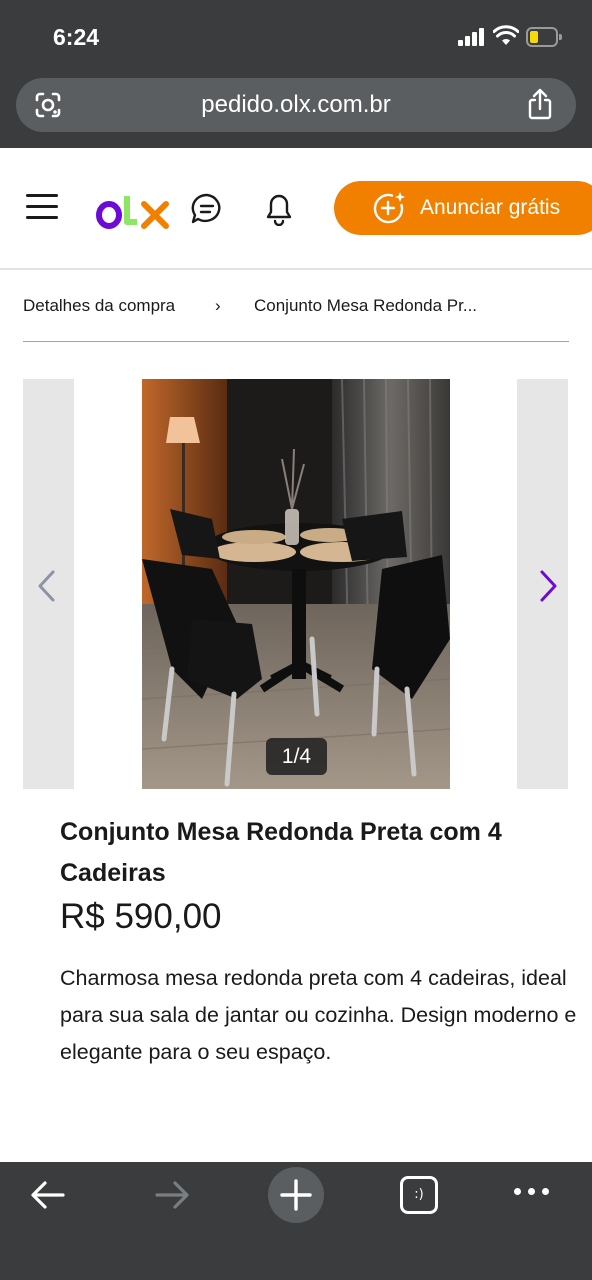 This screenshot has width=592, height=1280. Describe the element at coordinates (532, 1193) in the screenshot. I see `more-icon` at that location.